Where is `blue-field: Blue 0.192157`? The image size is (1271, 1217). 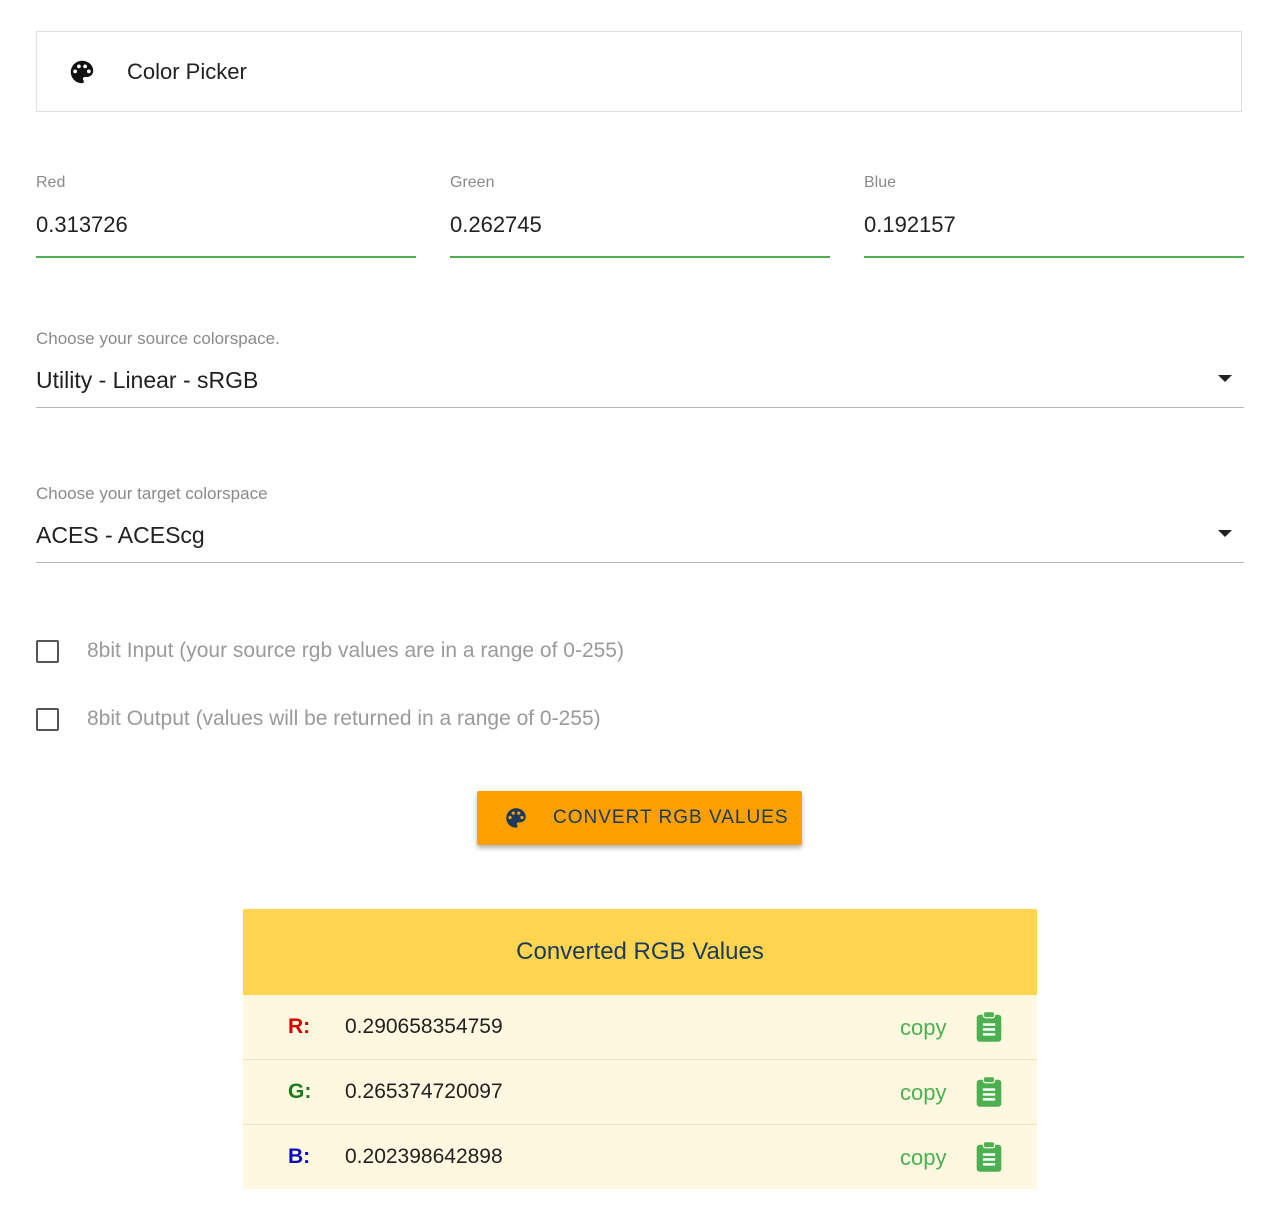 blue-field: Blue 0.192157 is located at coordinates (1054, 216).